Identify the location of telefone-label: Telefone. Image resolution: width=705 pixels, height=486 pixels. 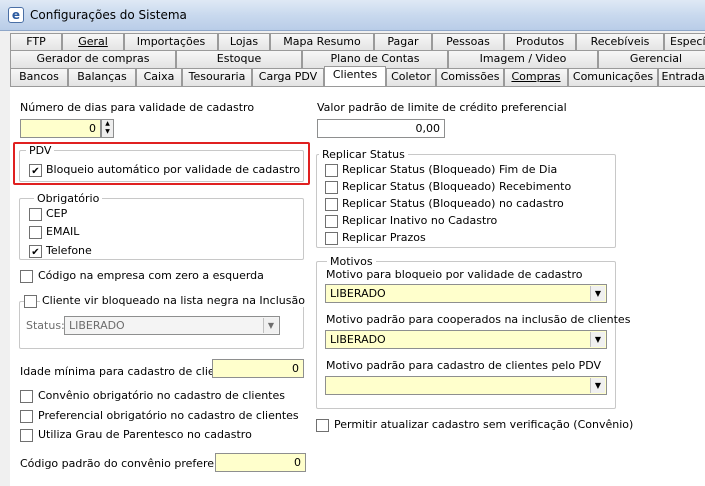
(69, 250).